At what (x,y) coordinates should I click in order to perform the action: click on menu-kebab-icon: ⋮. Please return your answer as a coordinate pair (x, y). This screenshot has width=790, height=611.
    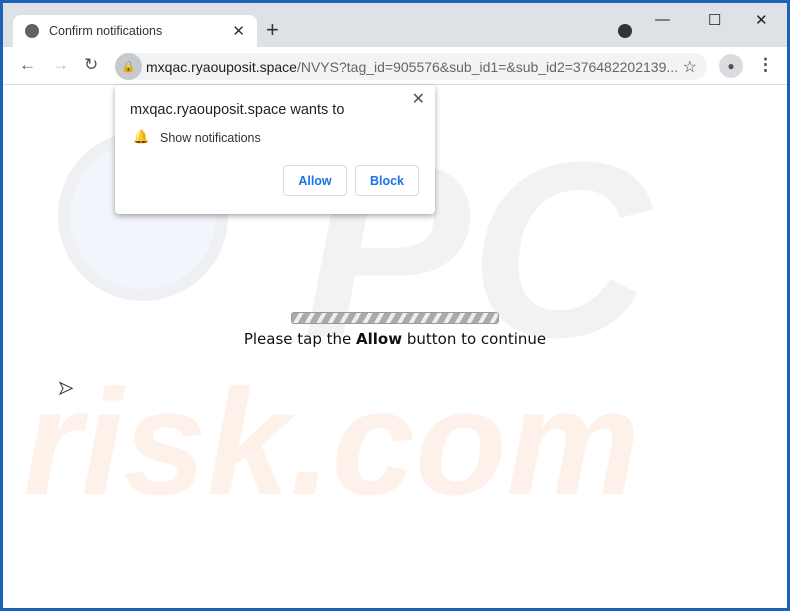
    Looking at the image, I should click on (765, 65).